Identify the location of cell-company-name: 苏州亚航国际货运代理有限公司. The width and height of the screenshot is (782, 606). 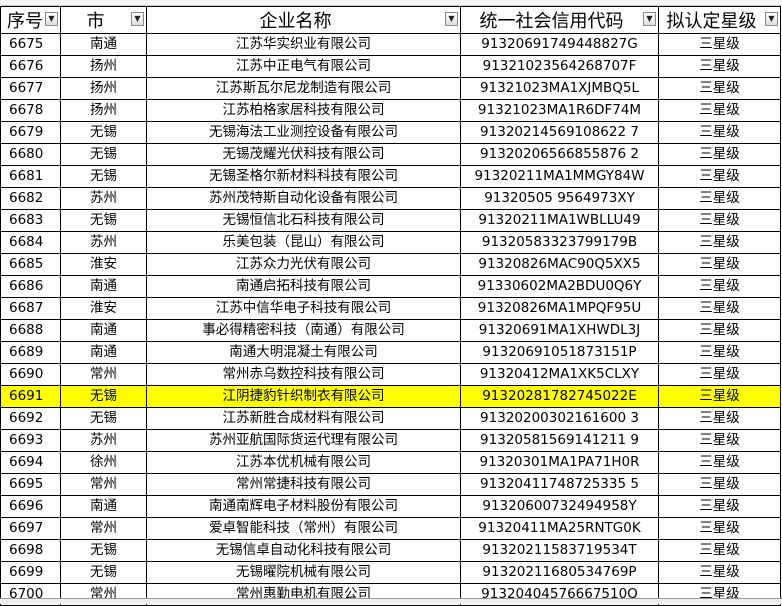
(303, 440).